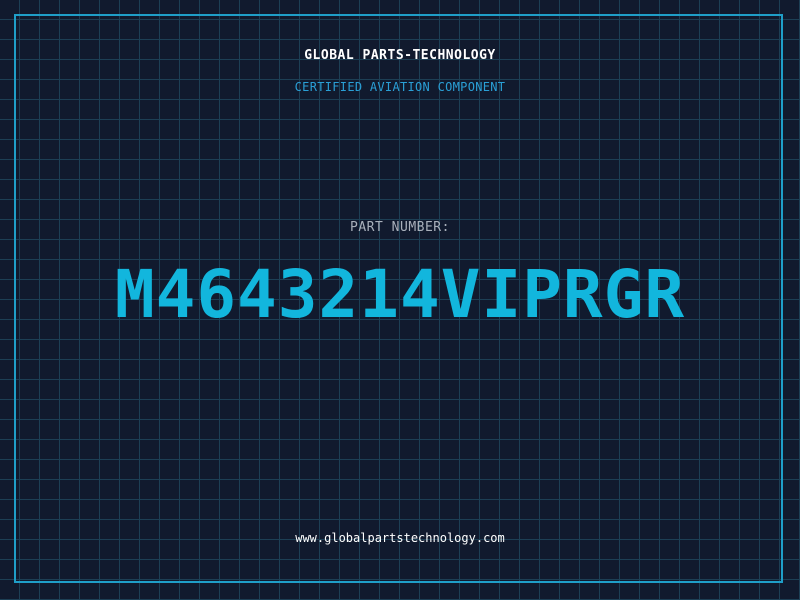 The width and height of the screenshot is (800, 600). What do you see at coordinates (400, 227) in the screenshot?
I see `part-number-label: PART NUMBER:` at bounding box center [400, 227].